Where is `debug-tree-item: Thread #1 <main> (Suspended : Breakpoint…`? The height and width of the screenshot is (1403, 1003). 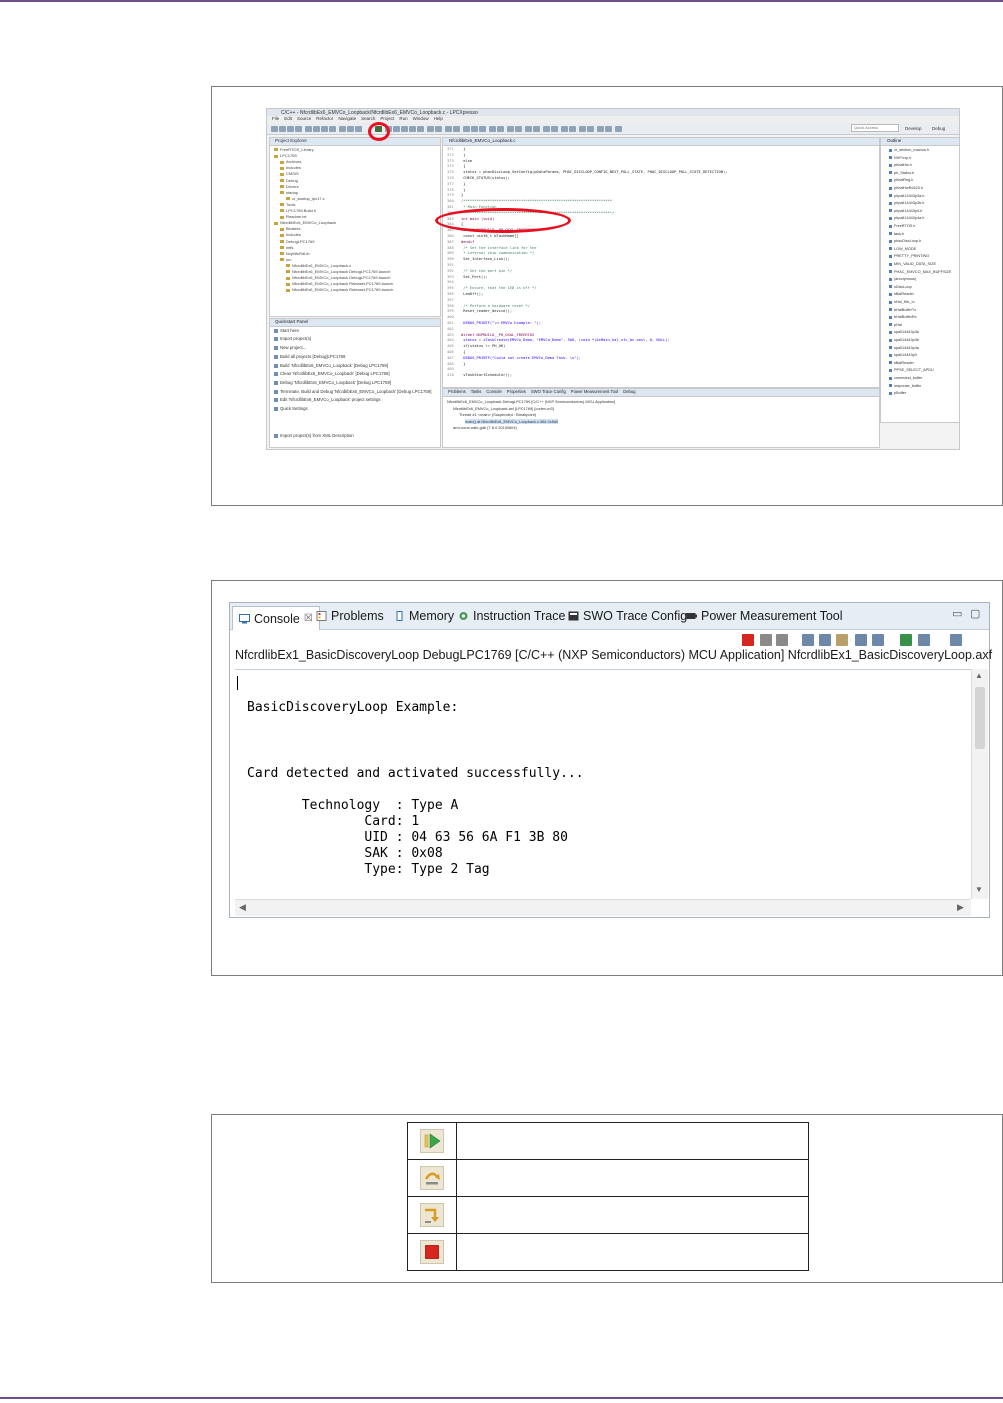 debug-tree-item: Thread #1 <main> (Suspended : Breakpoint… is located at coordinates (497, 414).